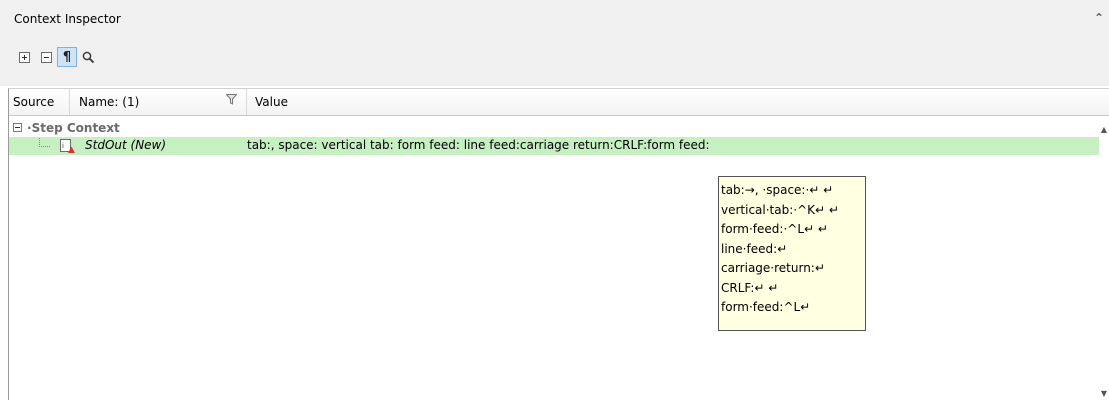  I want to click on column-header-value: Value, so click(677, 102).